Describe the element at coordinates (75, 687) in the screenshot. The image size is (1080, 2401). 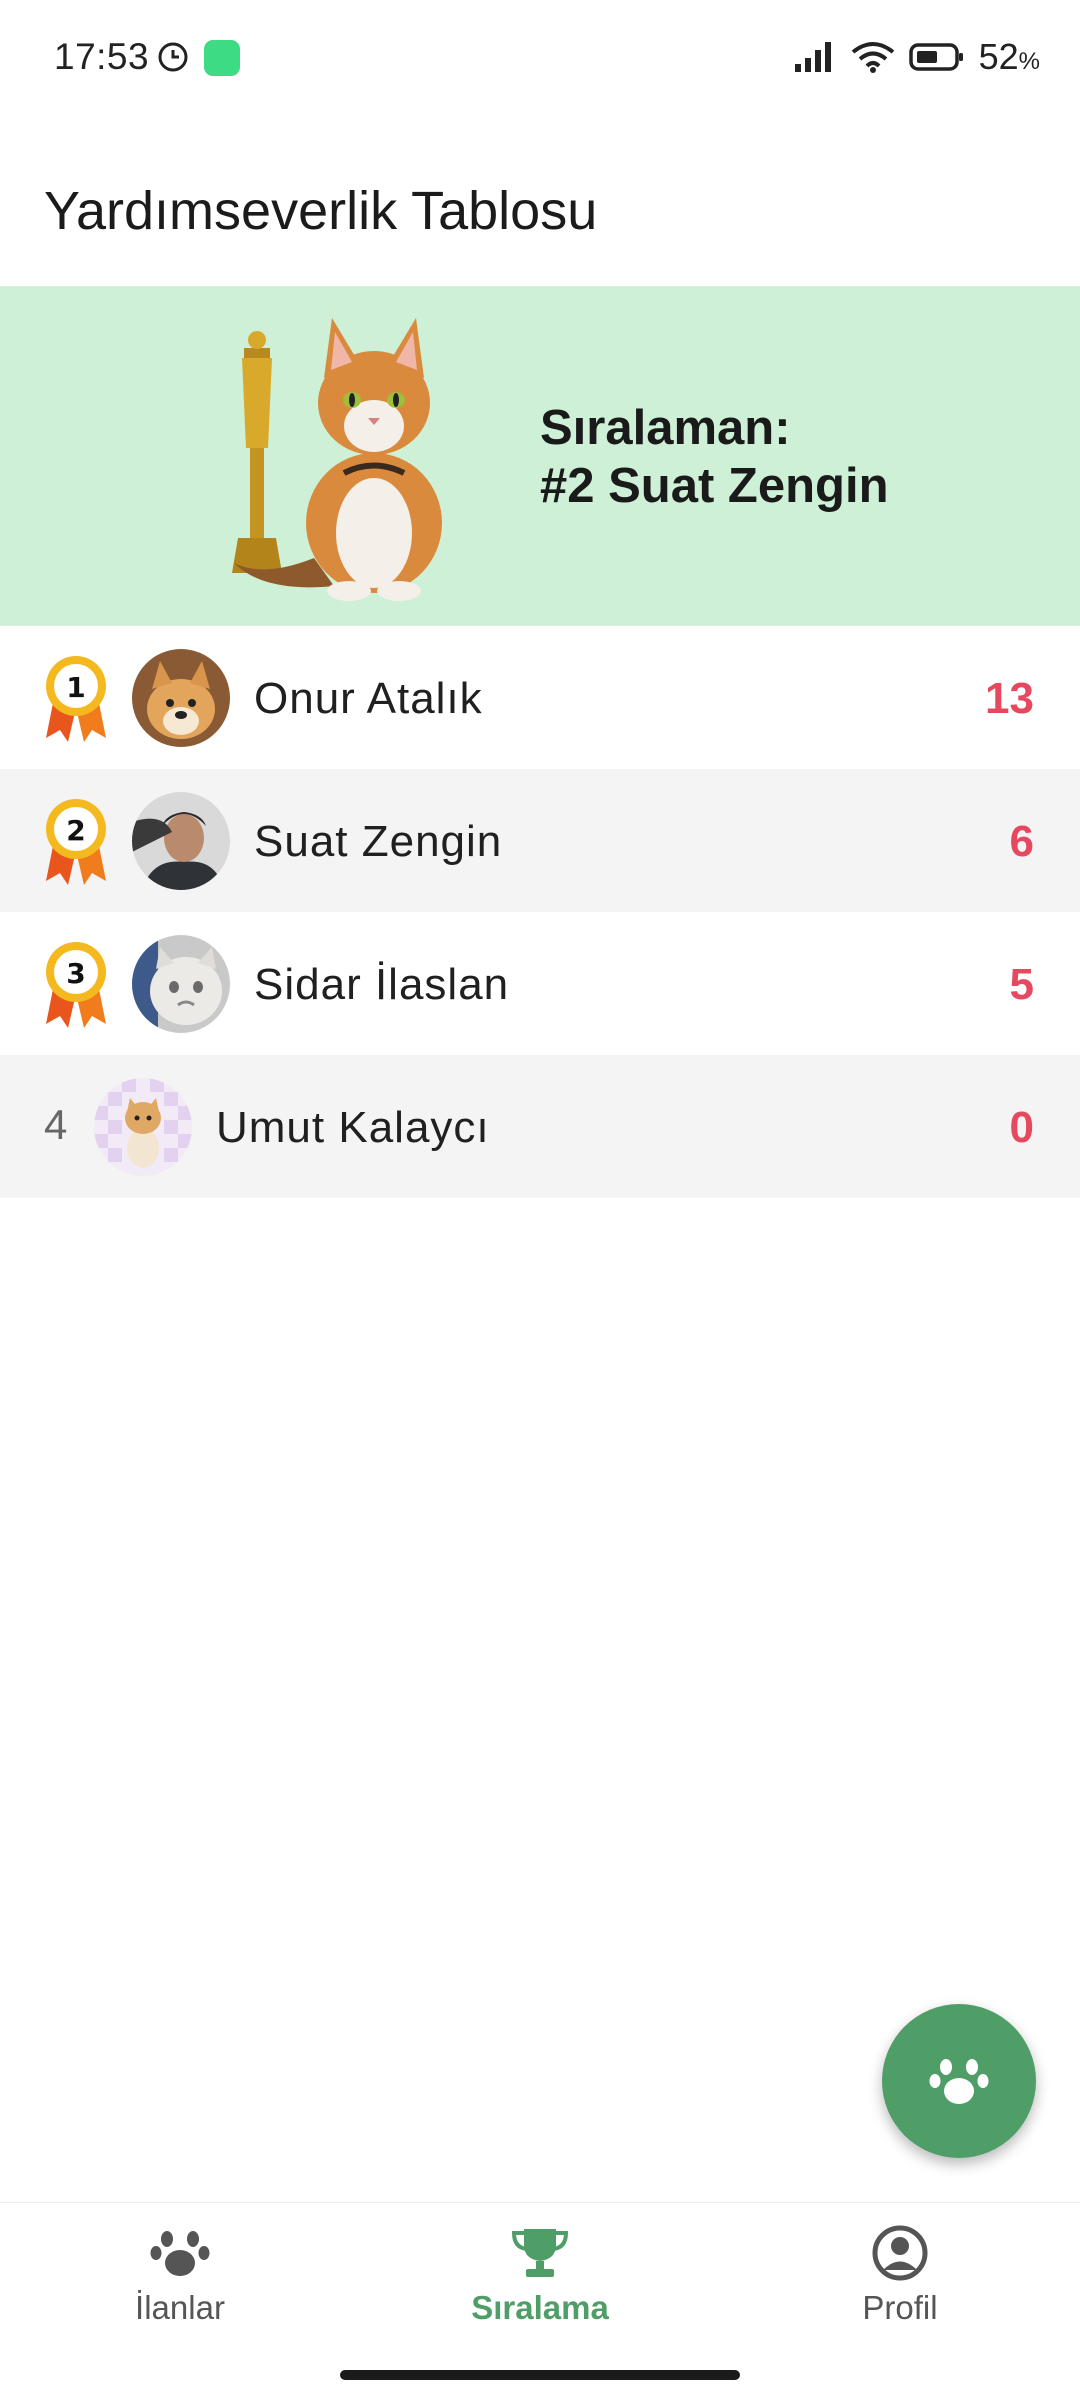
I see `svg-text: 1` at that location.